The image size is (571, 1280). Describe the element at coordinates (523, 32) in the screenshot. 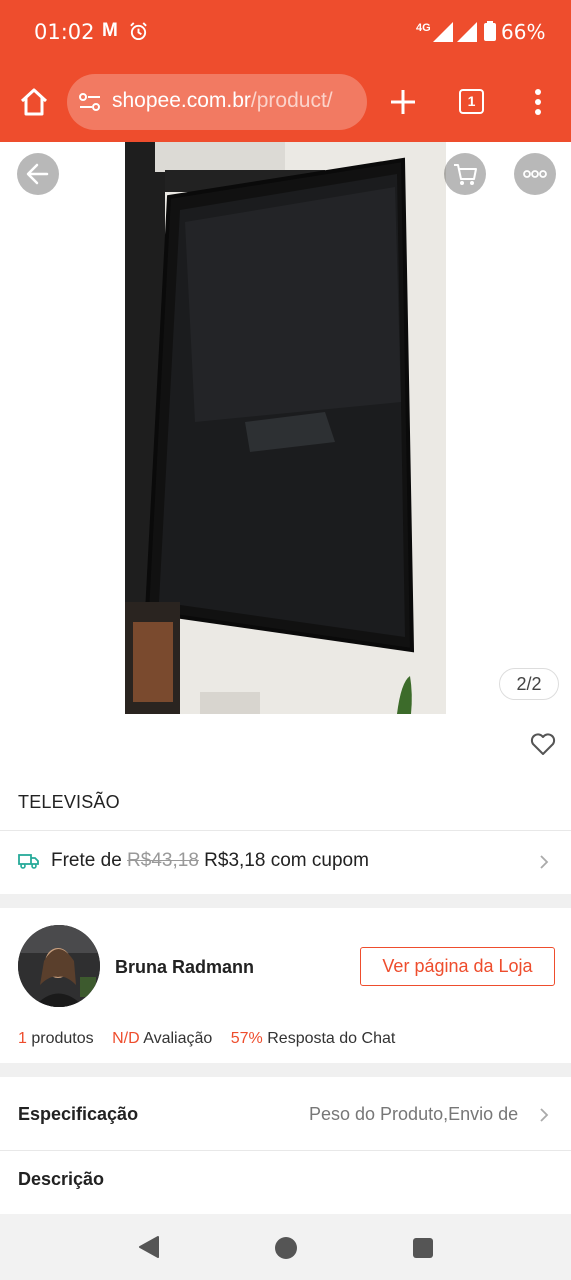

I see `battery-percent: 66%` at that location.